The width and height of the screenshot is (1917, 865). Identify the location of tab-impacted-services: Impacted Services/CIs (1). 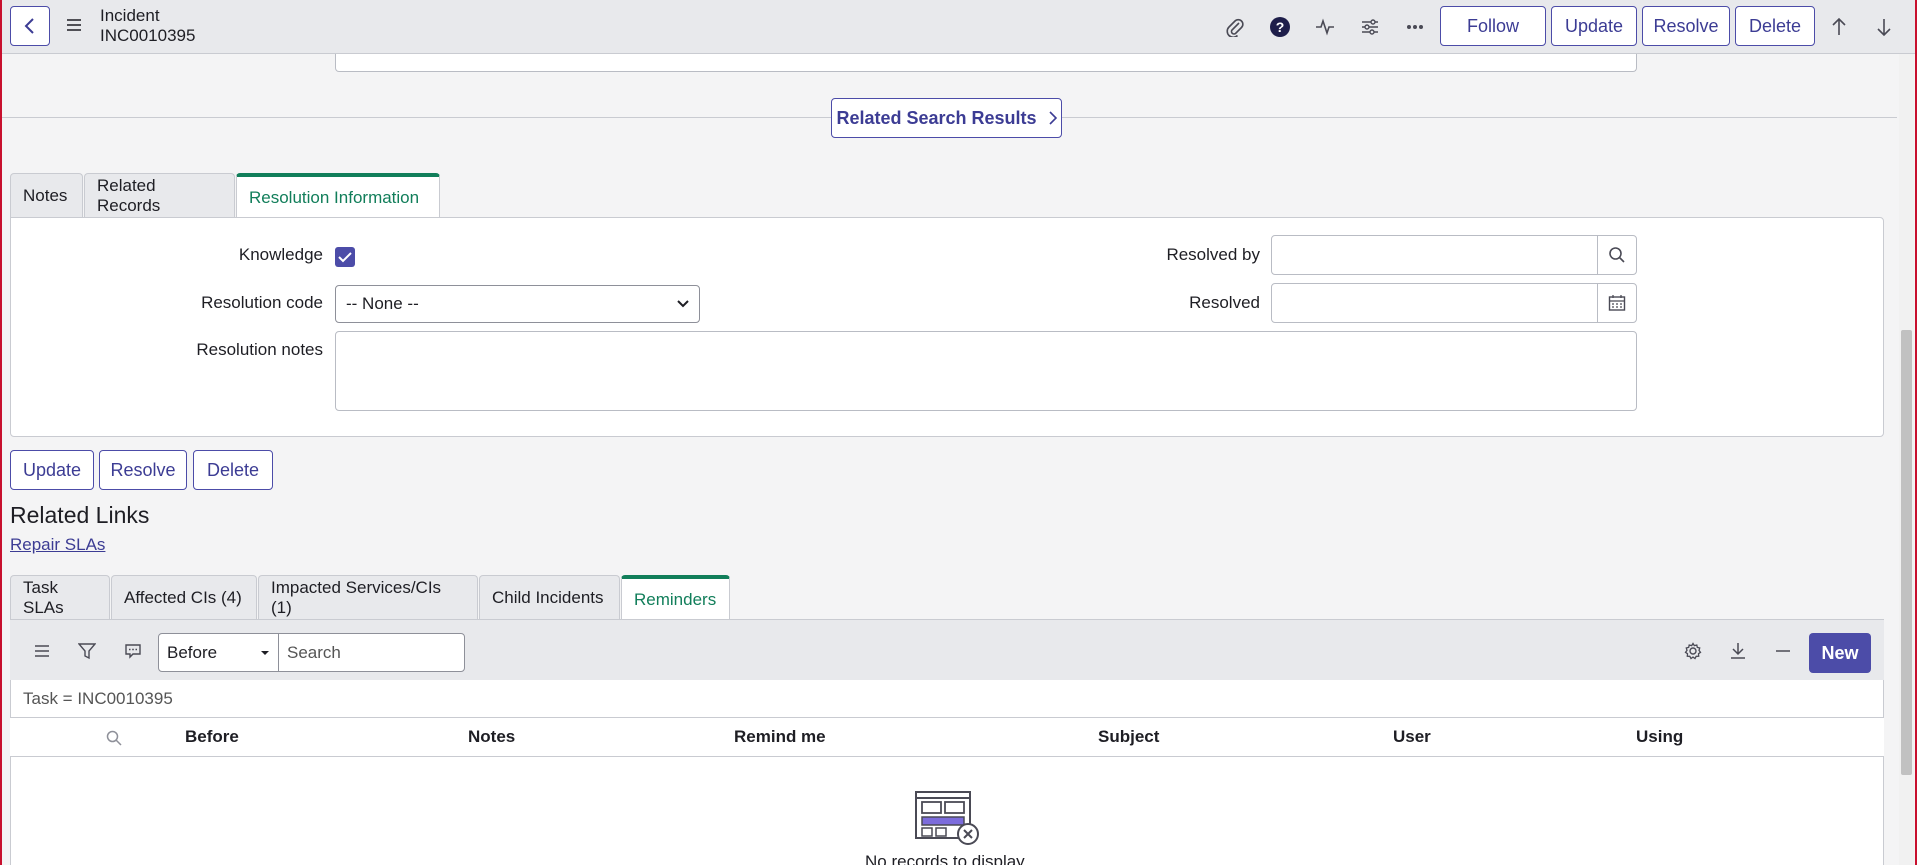
(368, 597).